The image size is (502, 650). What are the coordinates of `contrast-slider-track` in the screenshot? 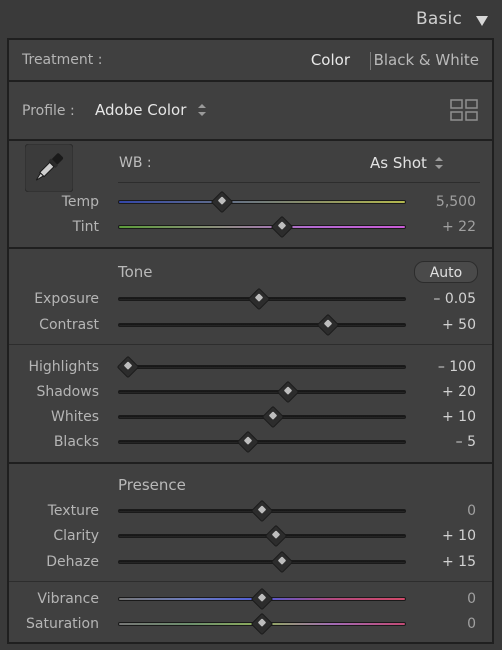 It's located at (262, 325).